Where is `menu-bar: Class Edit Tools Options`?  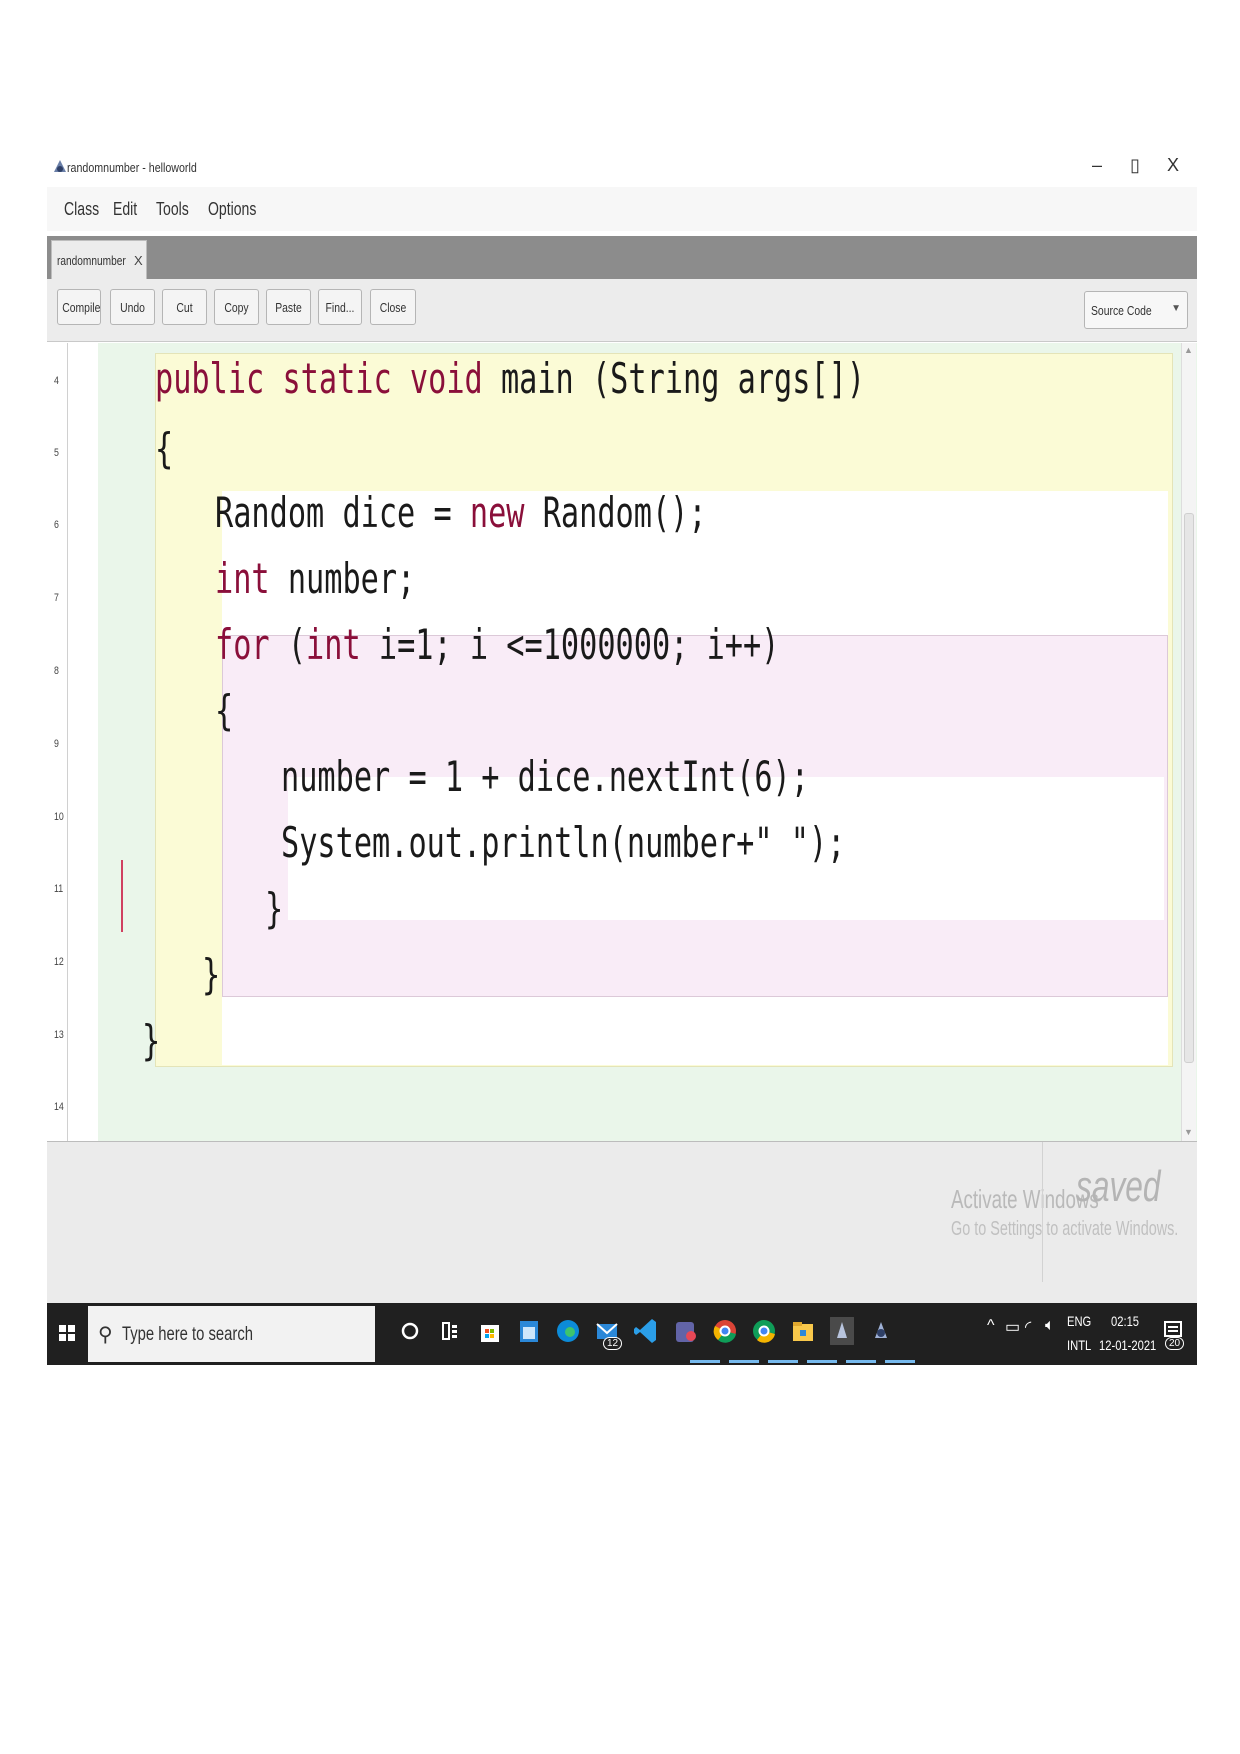 menu-bar: Class Edit Tools Options is located at coordinates (622, 209).